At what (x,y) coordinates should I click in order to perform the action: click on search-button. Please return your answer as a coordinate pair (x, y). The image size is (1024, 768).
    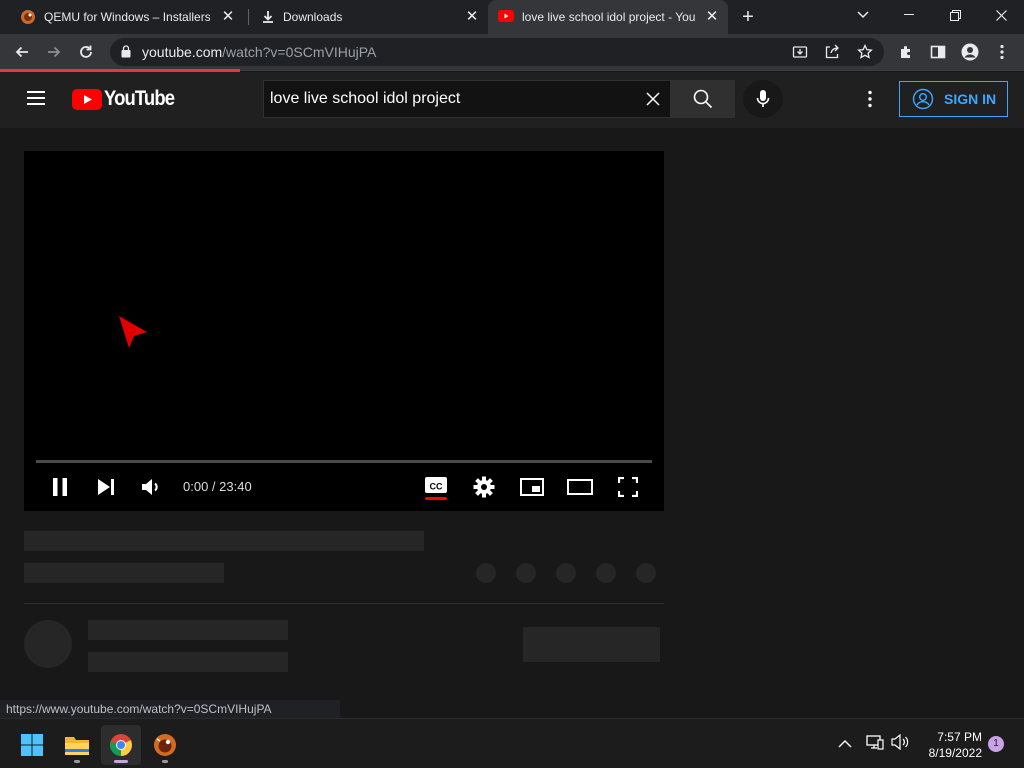
    Looking at the image, I should click on (703, 99).